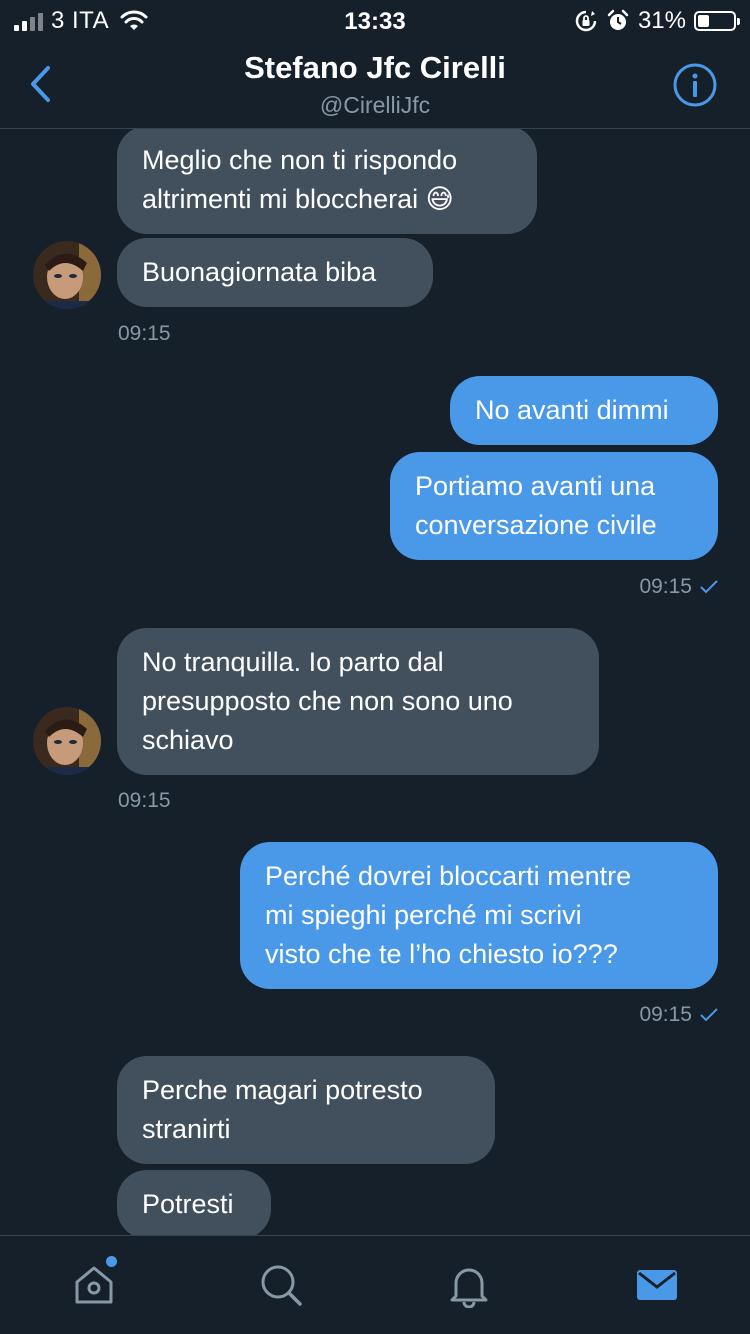  What do you see at coordinates (703, 21) in the screenshot?
I see `battery-level` at bounding box center [703, 21].